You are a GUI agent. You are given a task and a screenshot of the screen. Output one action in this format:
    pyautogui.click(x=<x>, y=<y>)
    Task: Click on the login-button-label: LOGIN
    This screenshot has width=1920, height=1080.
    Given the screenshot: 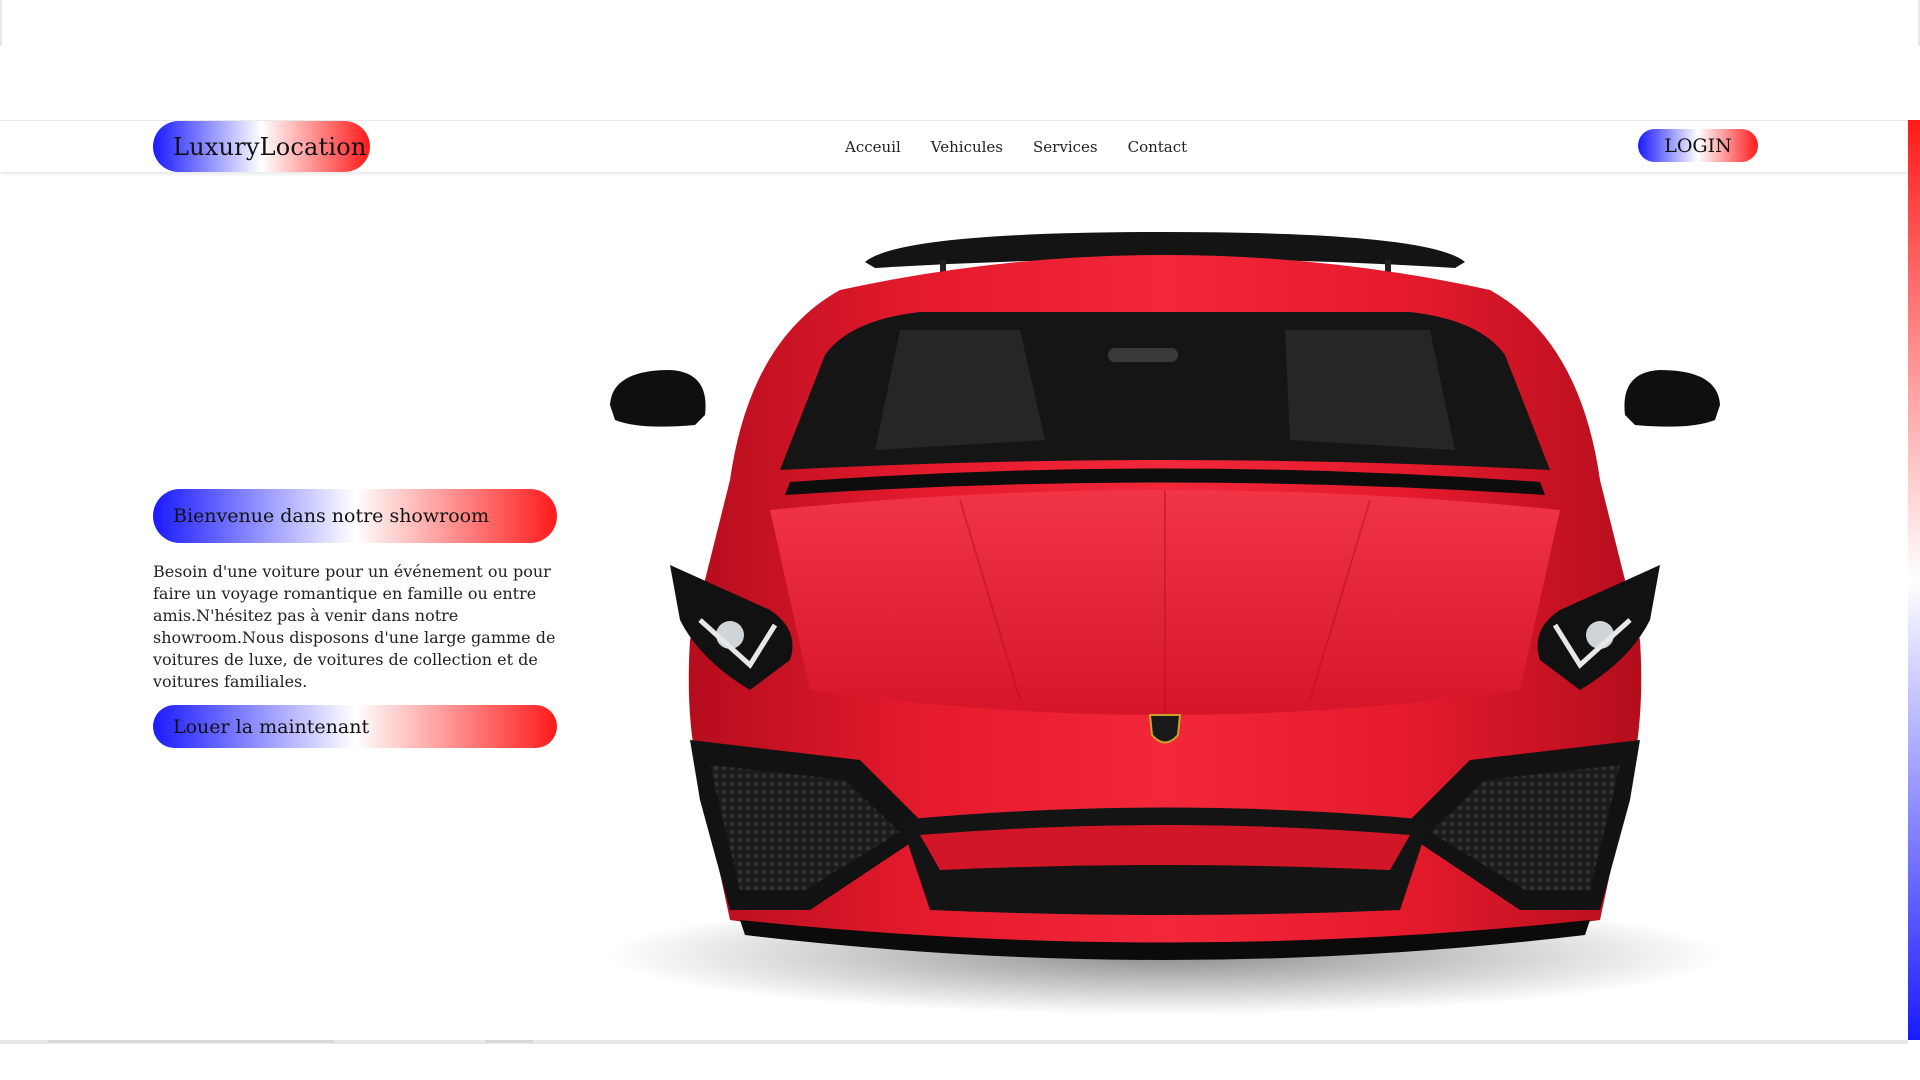 What is the action you would take?
    pyautogui.click(x=1698, y=145)
    